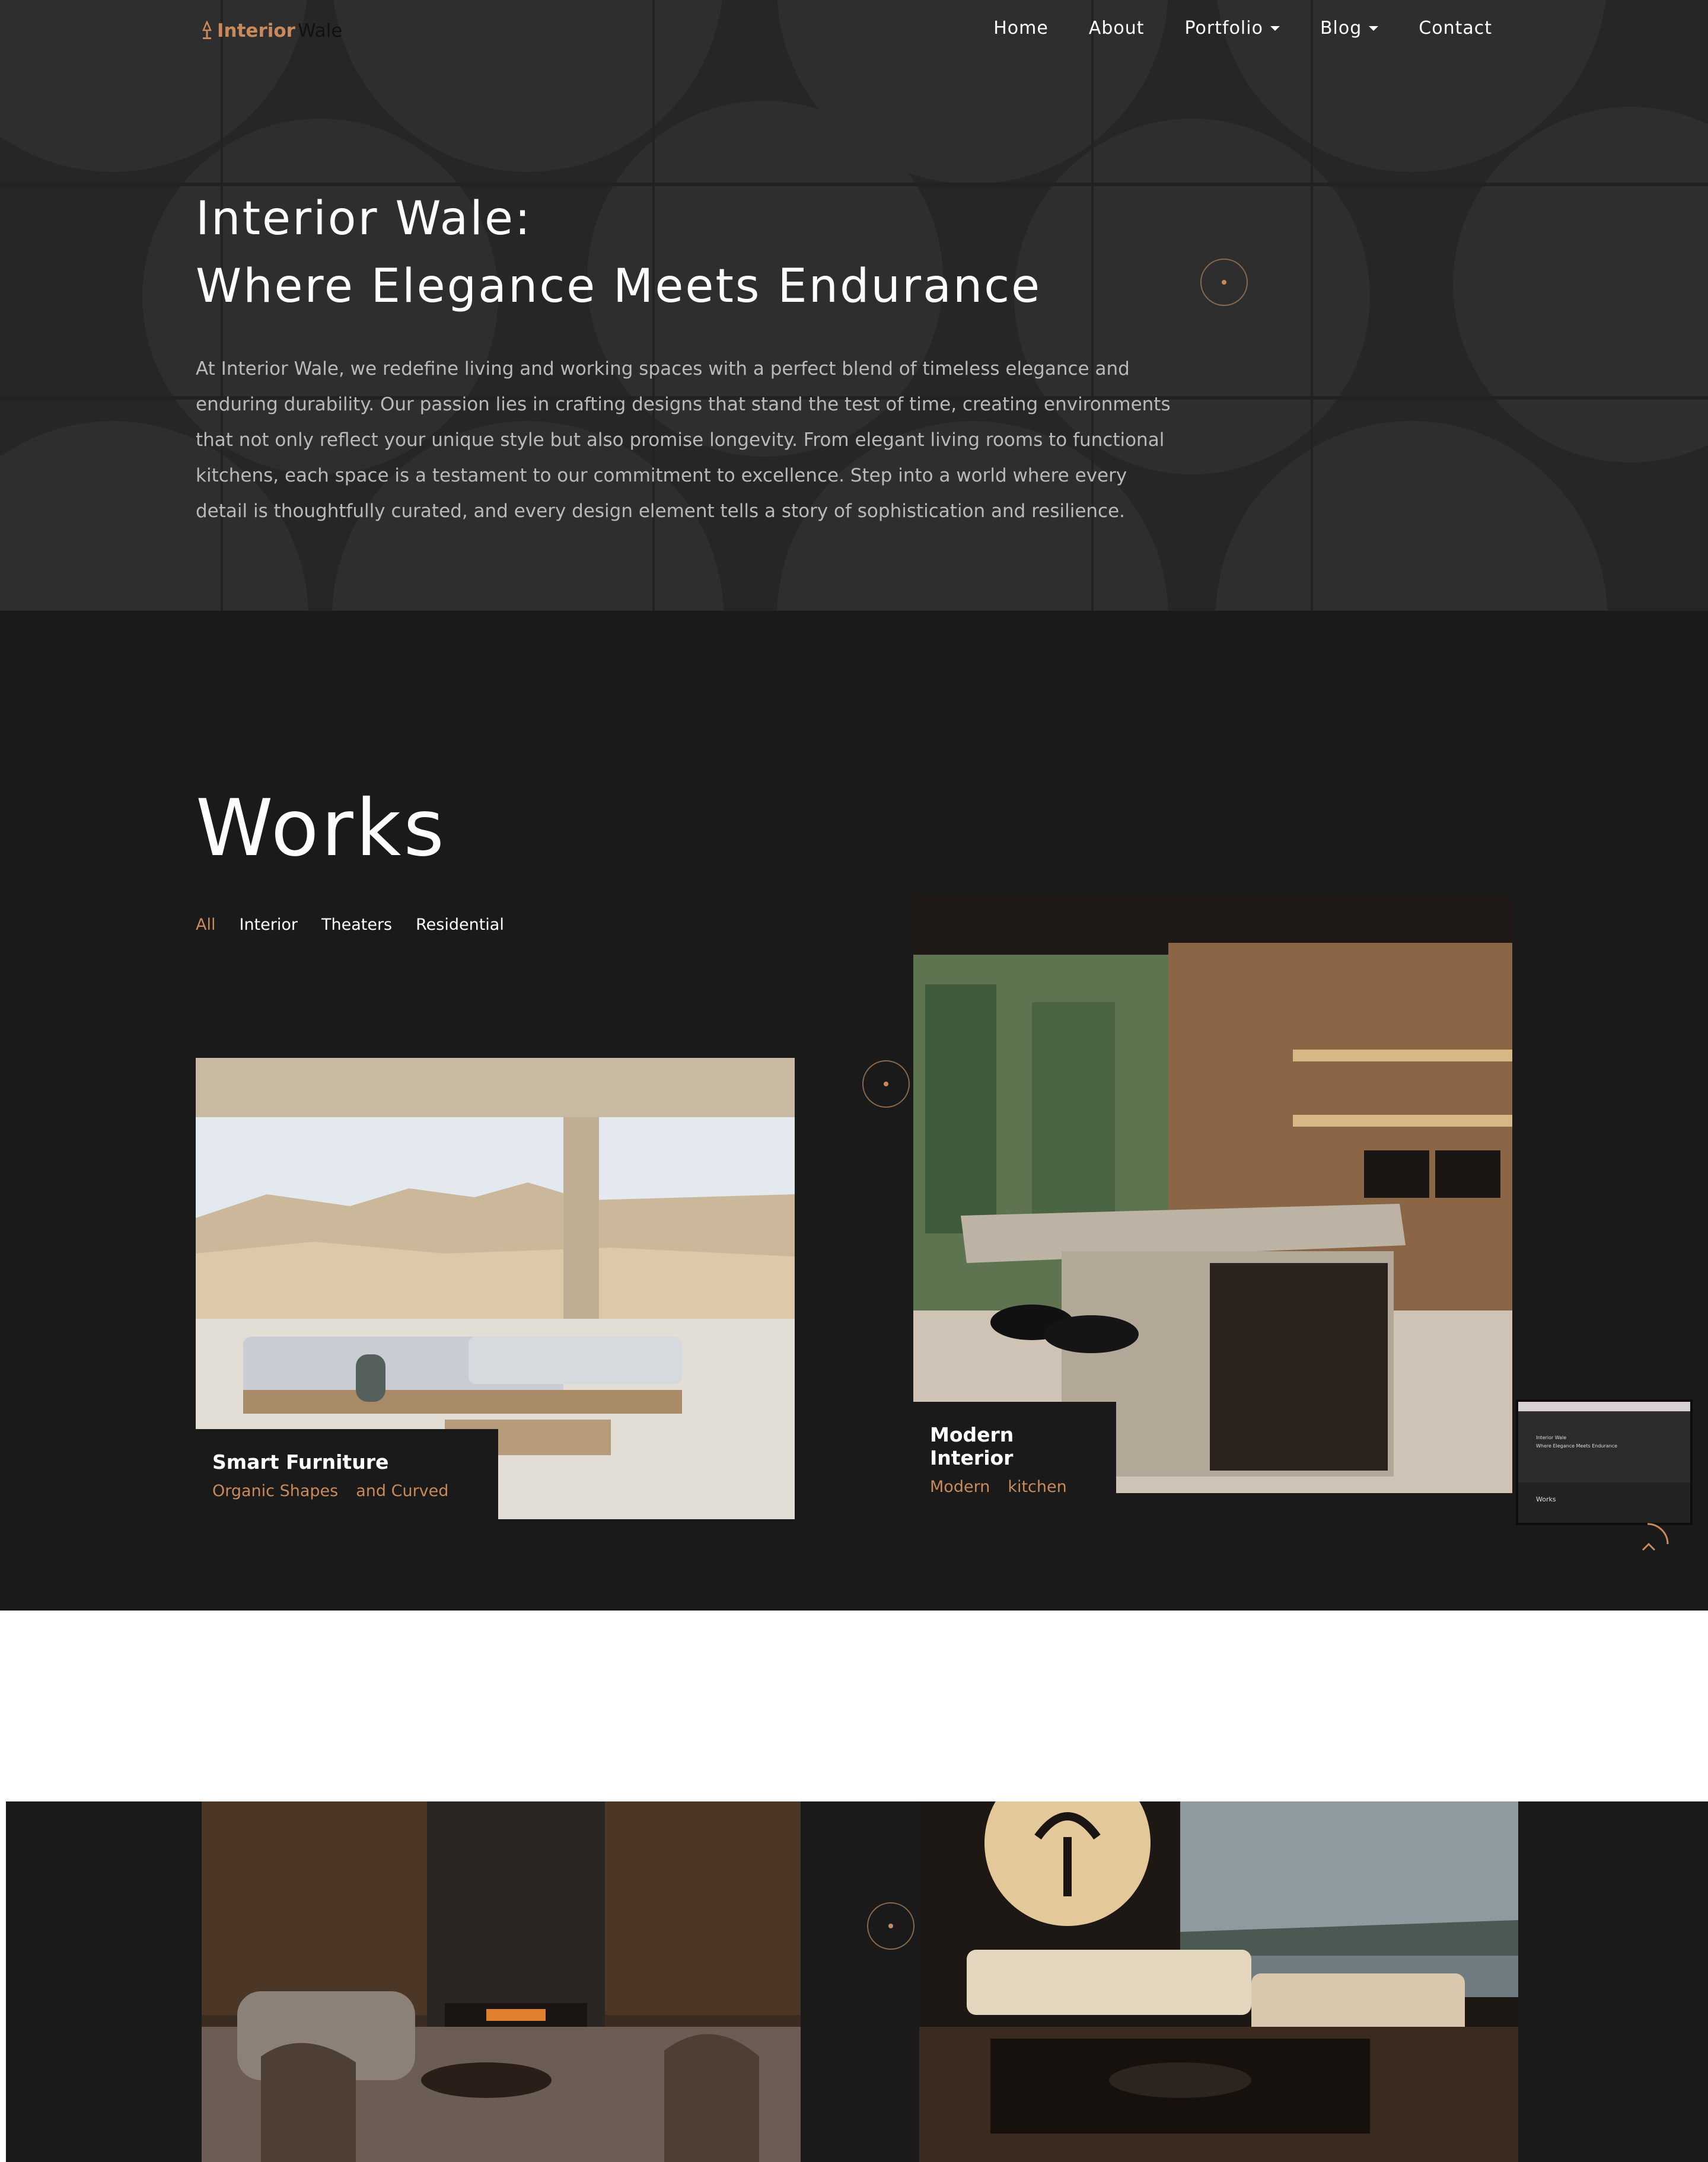 This screenshot has height=2162, width=1708. What do you see at coordinates (1656, 1537) in the screenshot?
I see `chevron-up-icon` at bounding box center [1656, 1537].